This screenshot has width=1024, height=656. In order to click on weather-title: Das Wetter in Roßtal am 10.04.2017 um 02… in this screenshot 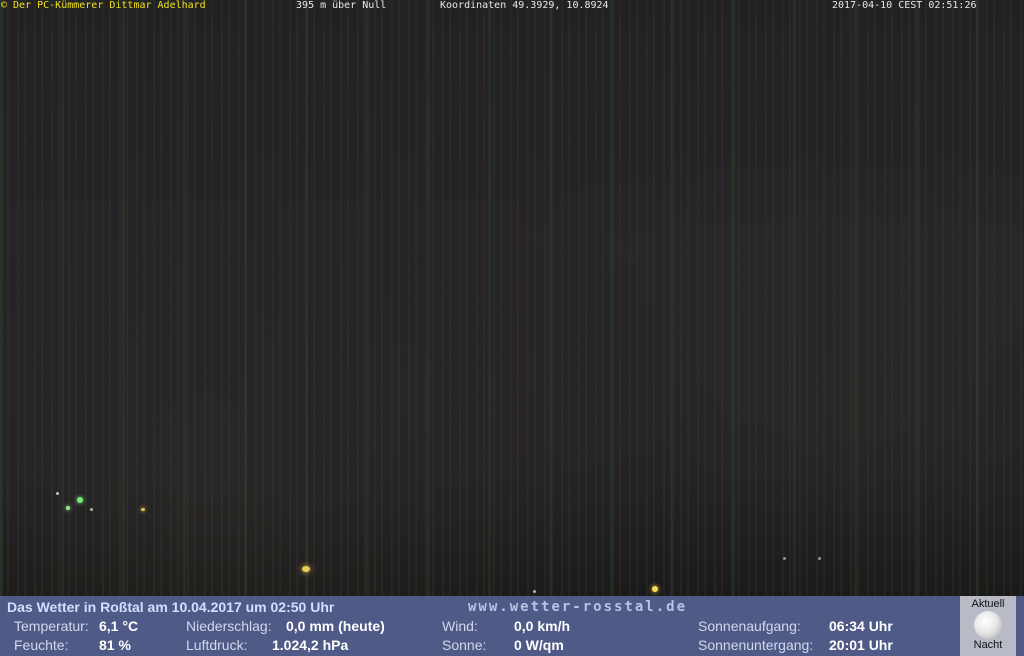, I will do `click(171, 607)`.